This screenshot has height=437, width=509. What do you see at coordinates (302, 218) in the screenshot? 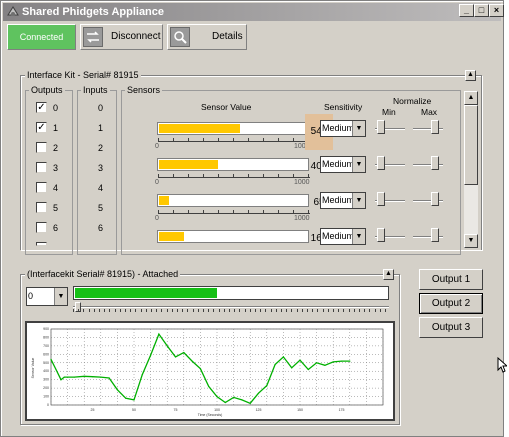
I see `sensor-scale-max-2: 1000` at bounding box center [302, 218].